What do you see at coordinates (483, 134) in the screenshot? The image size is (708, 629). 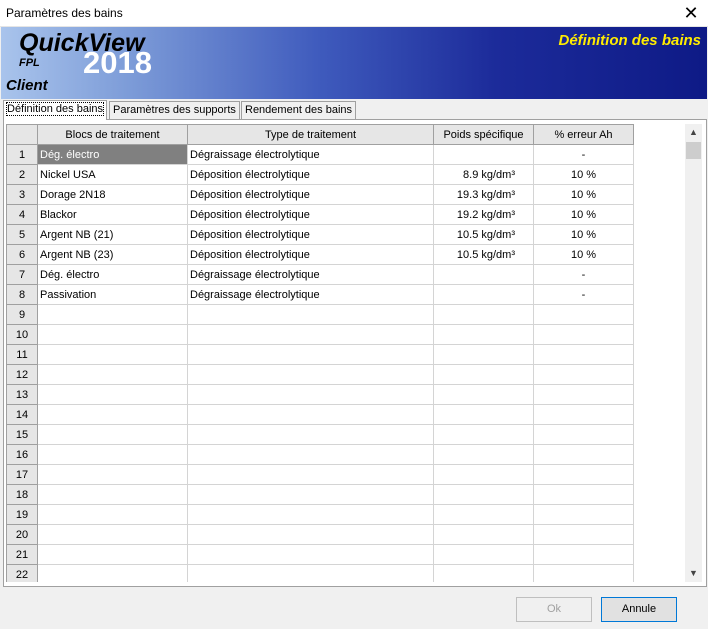 I see `column-header-poids: Poids spécifique` at bounding box center [483, 134].